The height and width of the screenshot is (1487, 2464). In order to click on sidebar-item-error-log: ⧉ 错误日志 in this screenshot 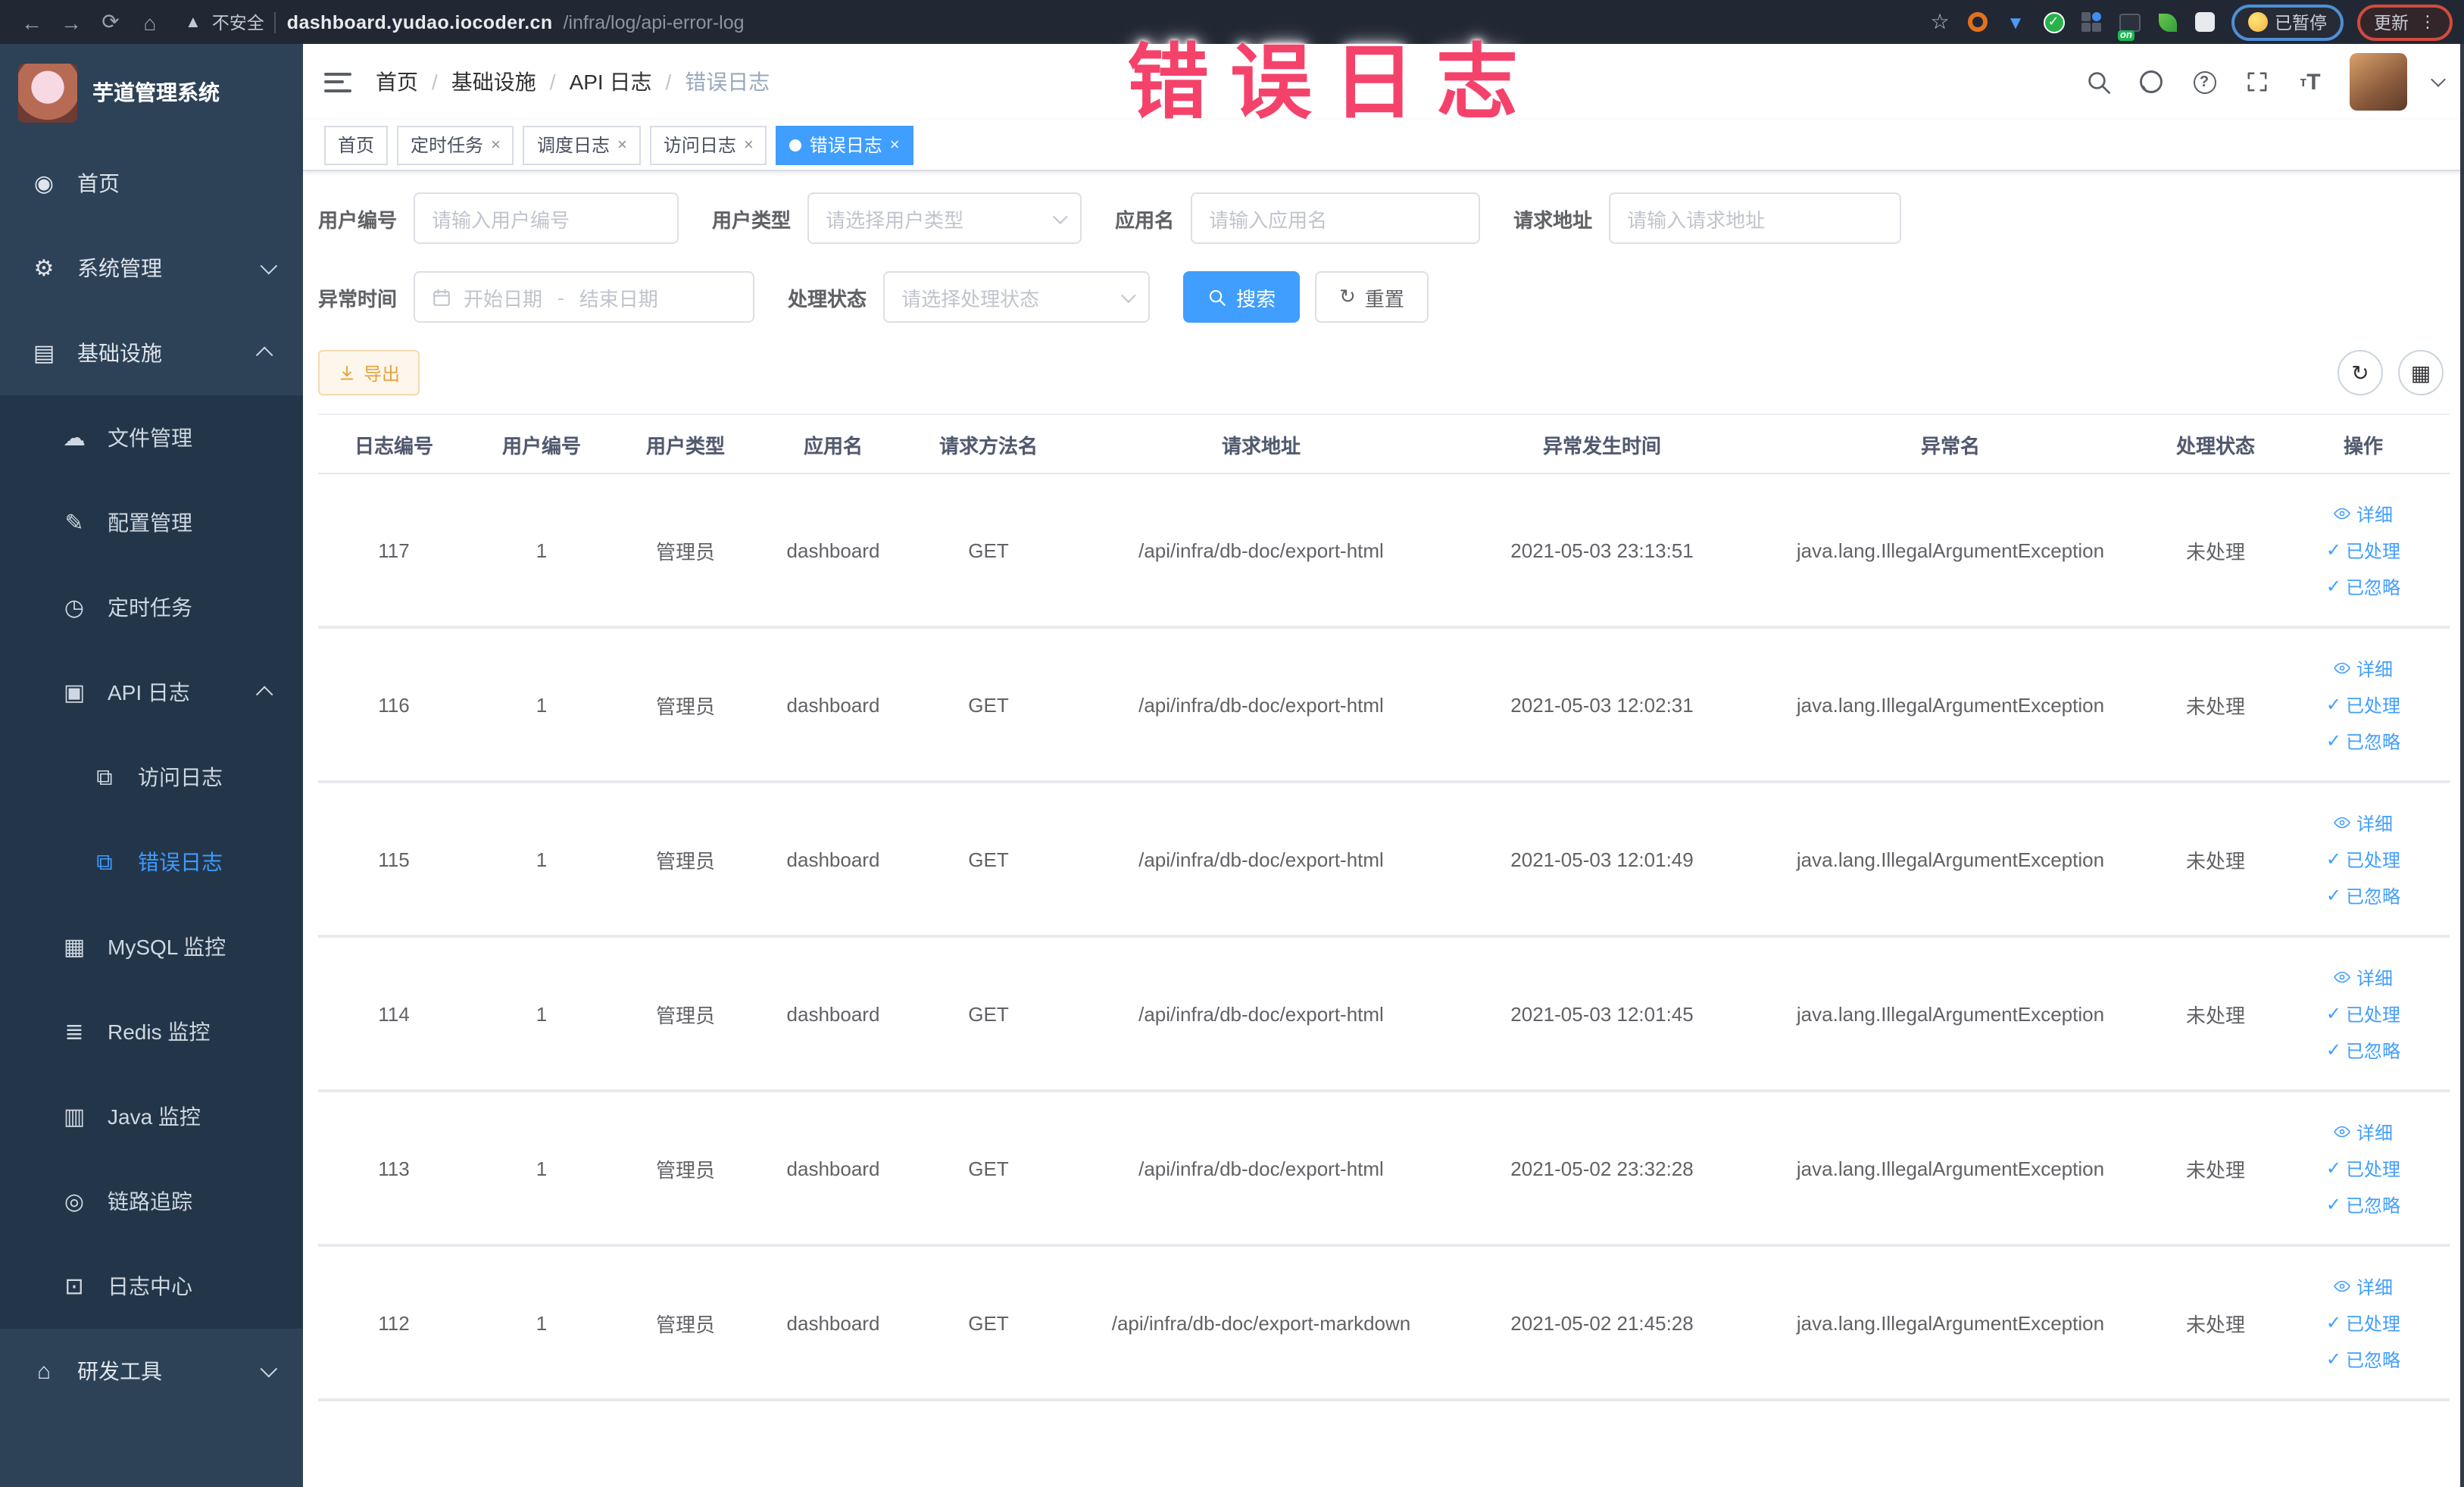, I will do `click(151, 862)`.